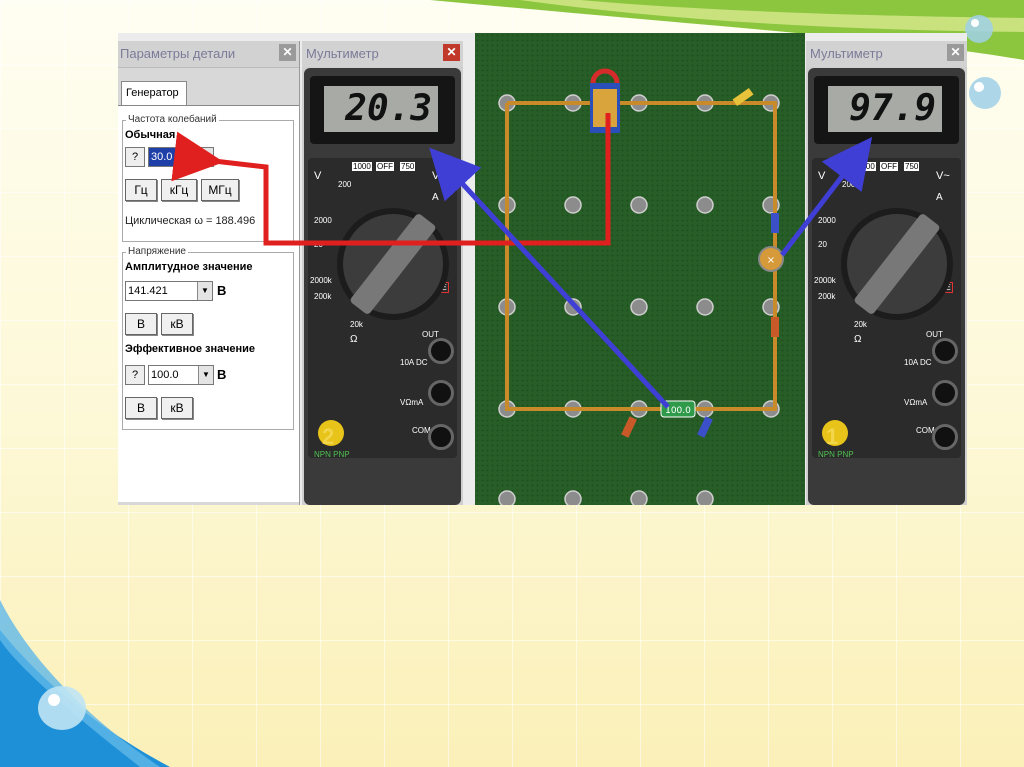  Describe the element at coordinates (826, 197) in the screenshot. I see `blue-arrow-right` at that location.